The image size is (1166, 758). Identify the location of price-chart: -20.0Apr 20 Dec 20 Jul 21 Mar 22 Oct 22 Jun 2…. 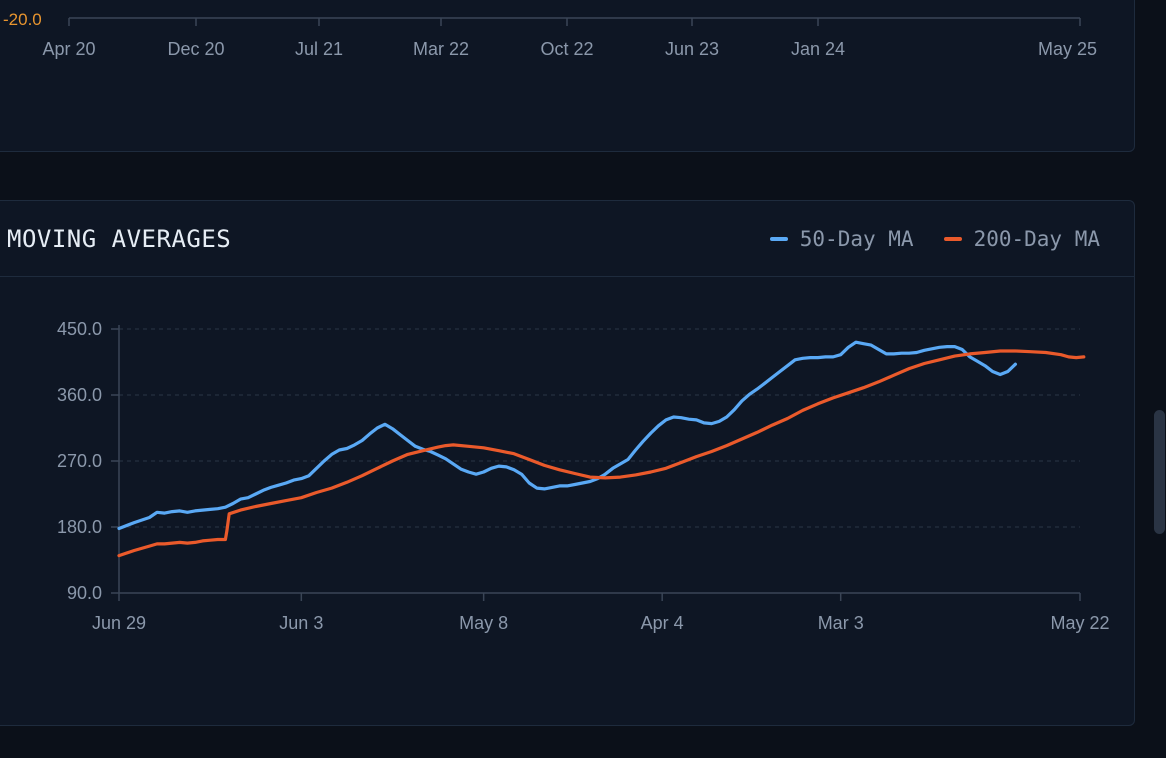
(550, 34).